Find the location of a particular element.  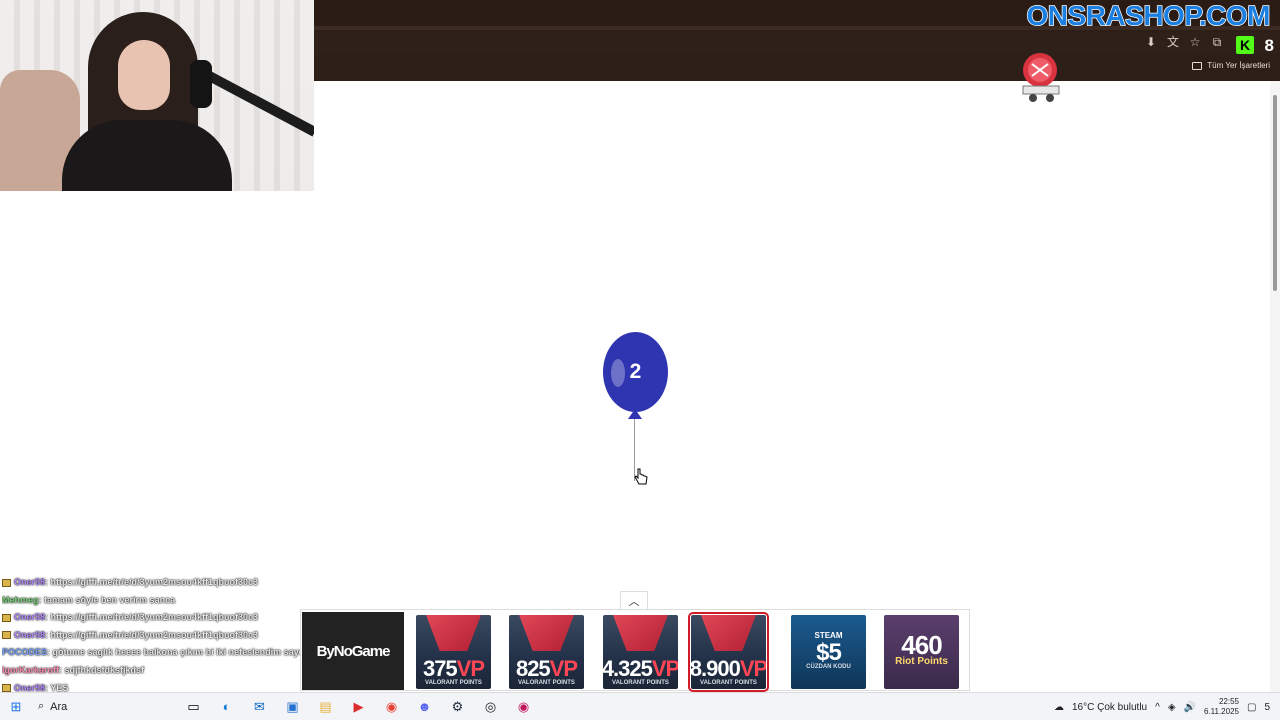

product-card-460rp: 460 Riot Points is located at coordinates (921, 652).